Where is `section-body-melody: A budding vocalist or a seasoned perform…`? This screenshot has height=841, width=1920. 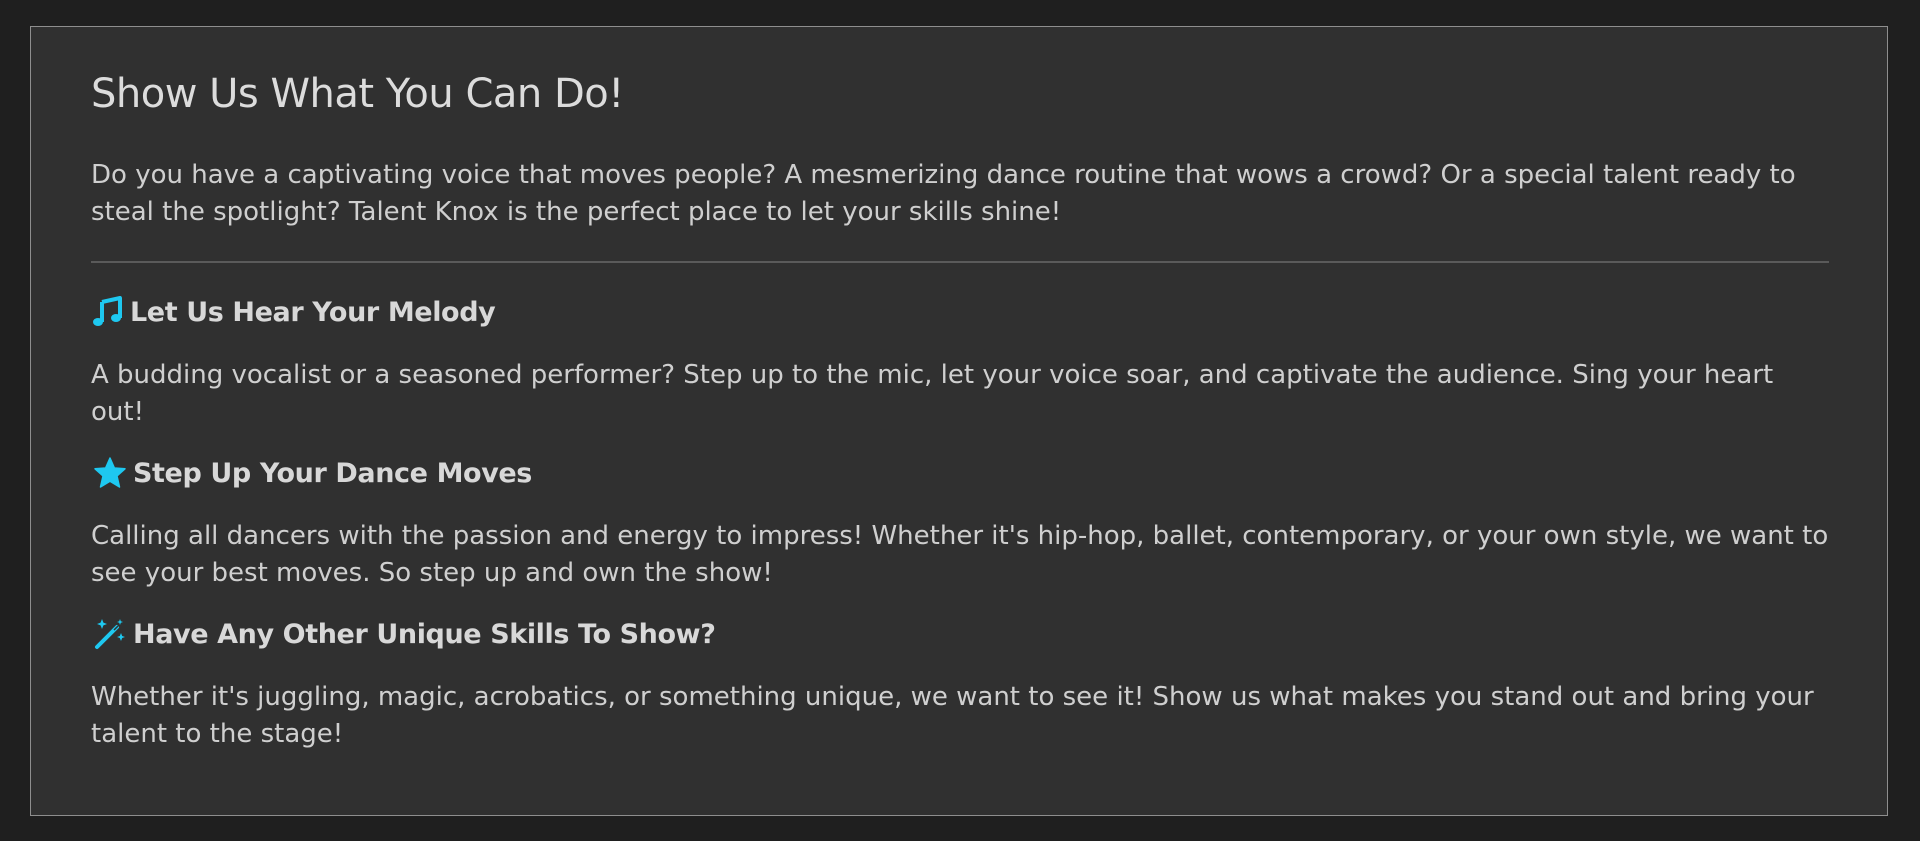 section-body-melody: A budding vocalist or a seasoned perform… is located at coordinates (932, 393).